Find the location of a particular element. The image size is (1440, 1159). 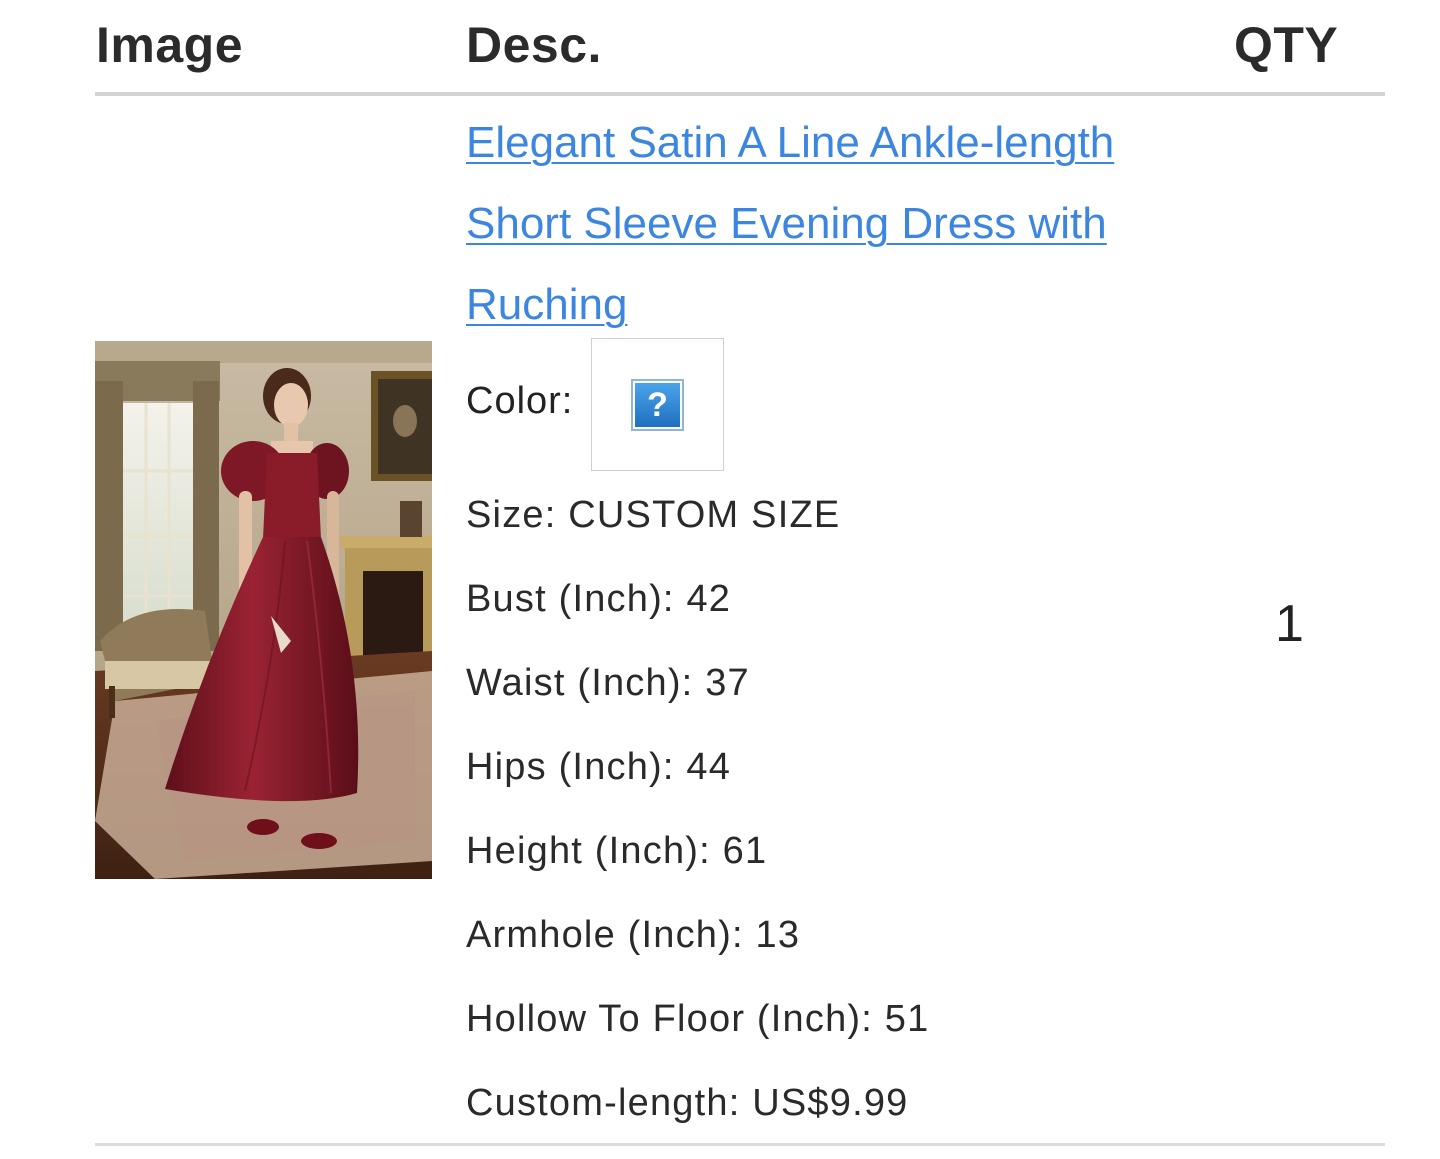

missing-image-icon: ? is located at coordinates (657, 405).